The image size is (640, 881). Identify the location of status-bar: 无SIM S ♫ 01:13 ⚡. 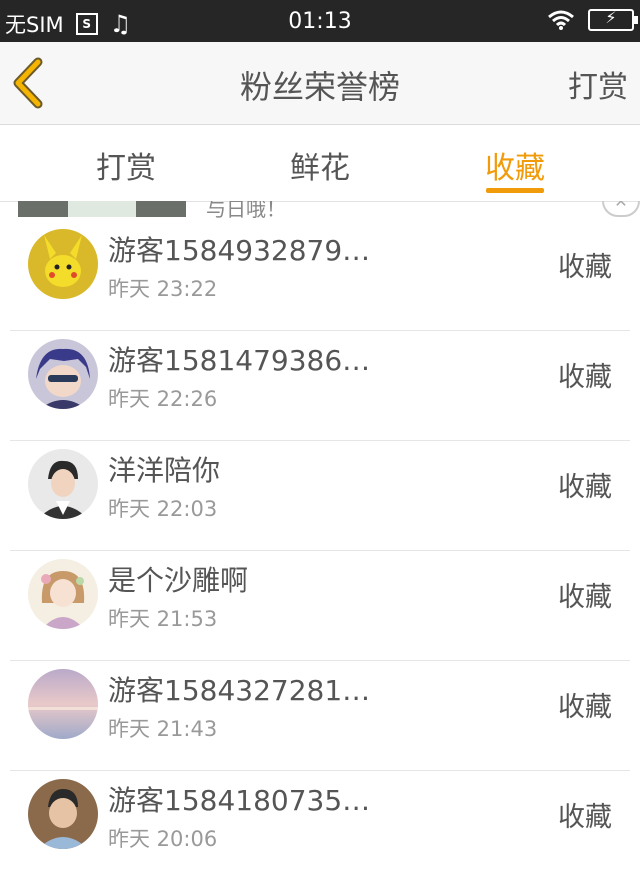
(320, 21).